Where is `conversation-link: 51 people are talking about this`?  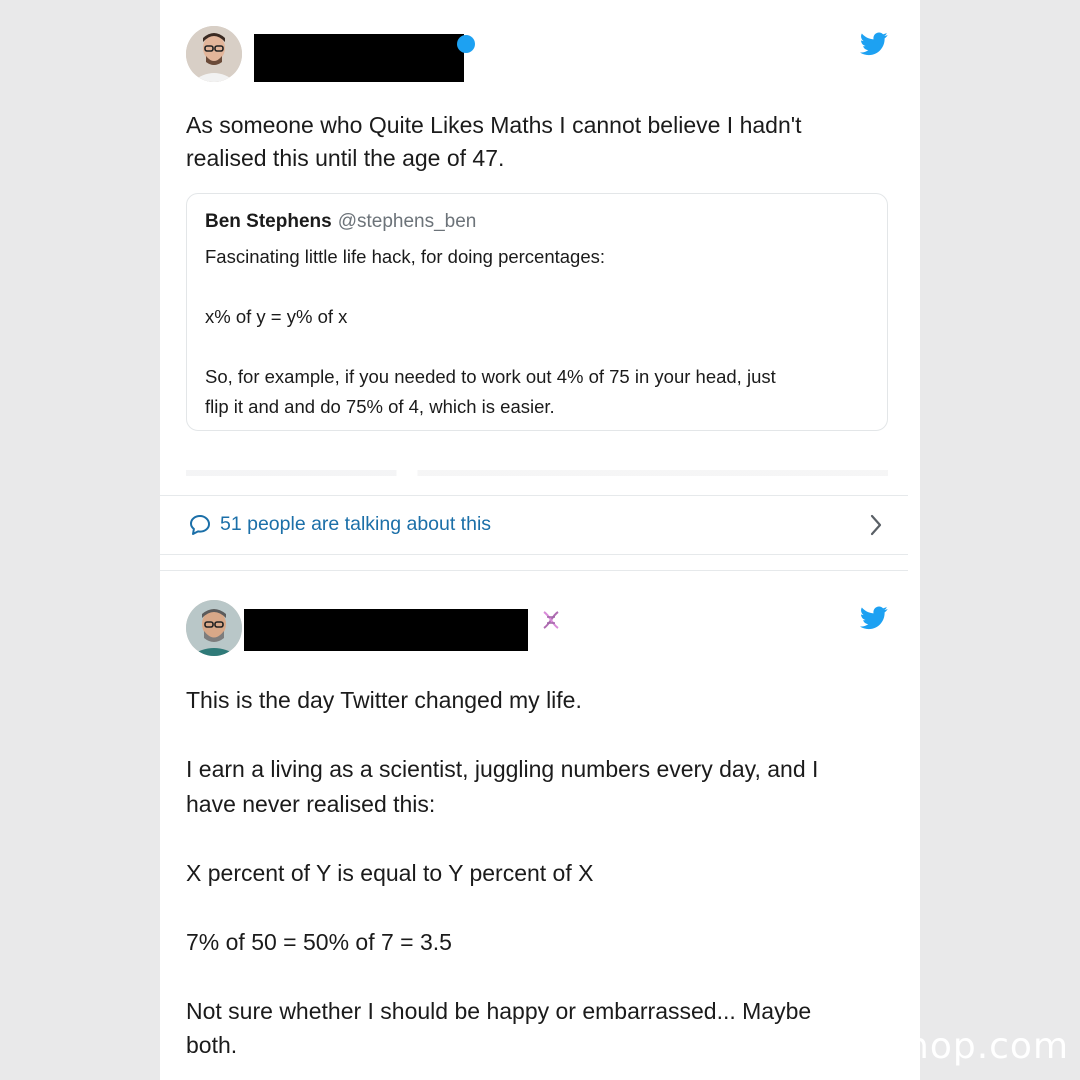 conversation-link: 51 people are talking about this is located at coordinates (534, 525).